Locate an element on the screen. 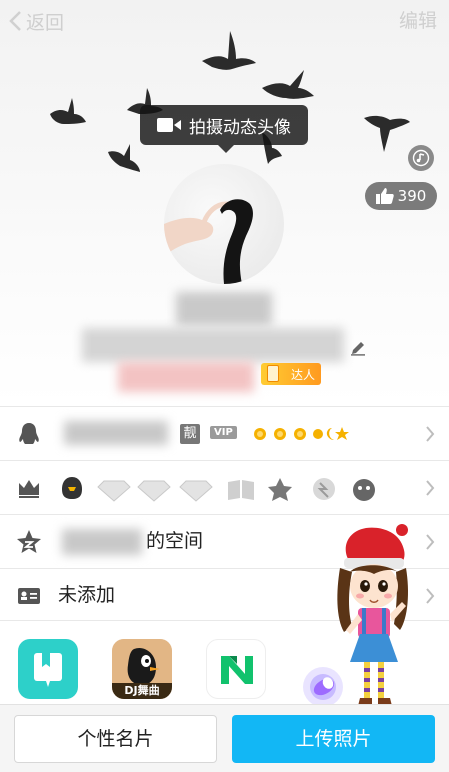  id-card-icon is located at coordinates (29, 596).